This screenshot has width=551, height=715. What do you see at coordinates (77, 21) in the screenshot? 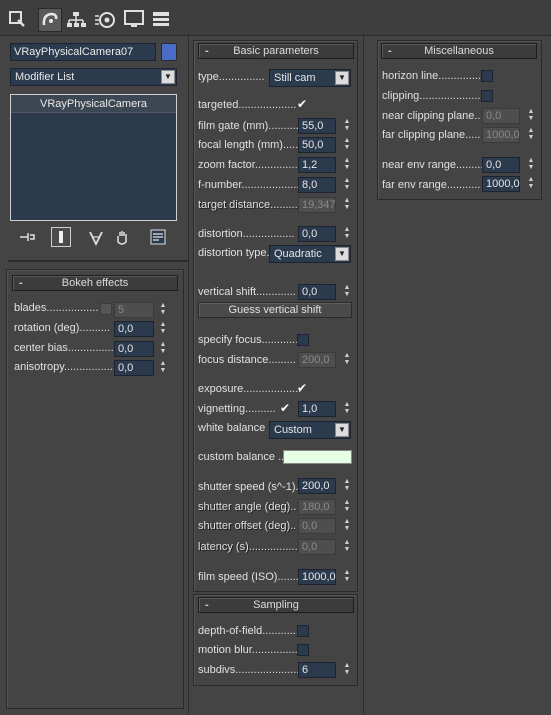
I see `hierarchy-tab-icon` at bounding box center [77, 21].